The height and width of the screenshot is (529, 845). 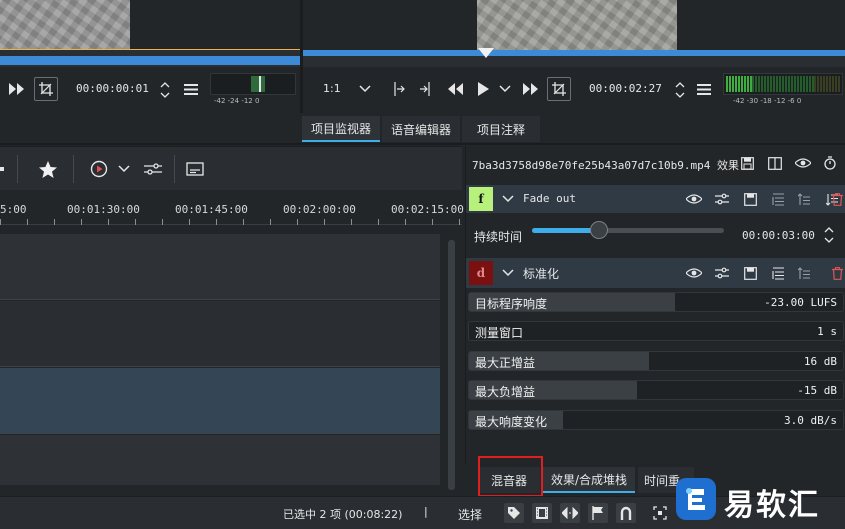 I want to click on ruler-label: 00:02:00:00, so click(x=319, y=209).